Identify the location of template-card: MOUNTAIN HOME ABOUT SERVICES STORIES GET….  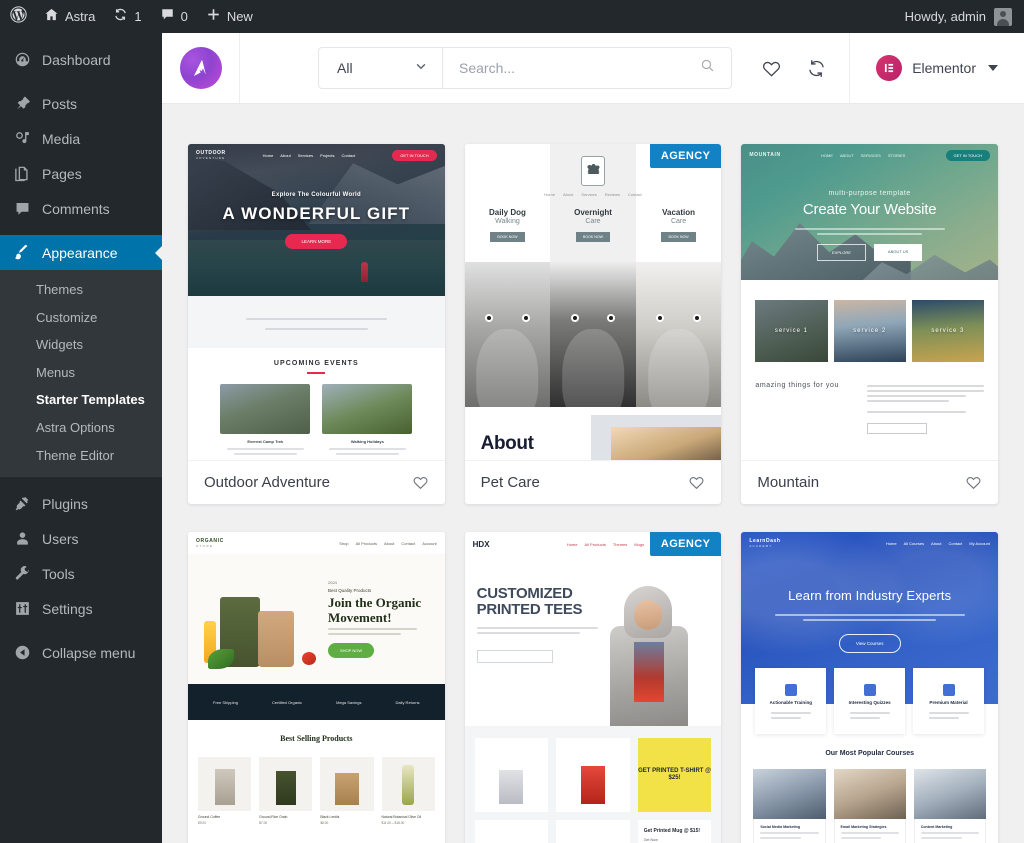
(869, 324).